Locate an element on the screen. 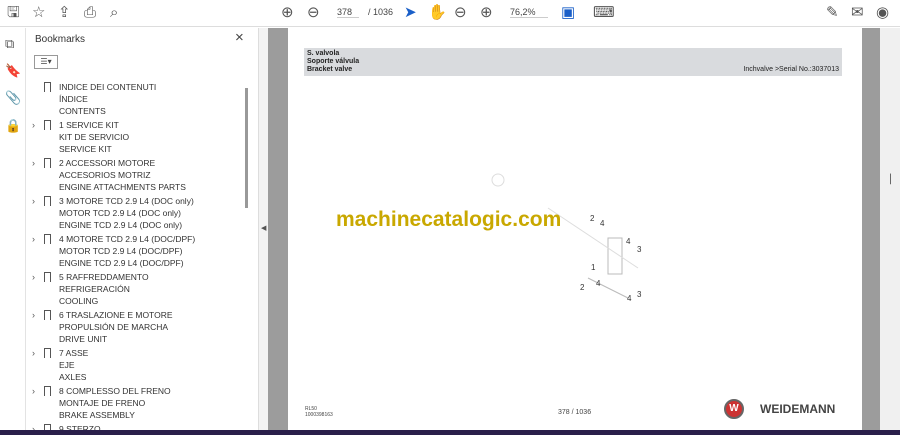 This screenshot has width=900, height=437. account-icon: ◉ is located at coordinates (882, 13).